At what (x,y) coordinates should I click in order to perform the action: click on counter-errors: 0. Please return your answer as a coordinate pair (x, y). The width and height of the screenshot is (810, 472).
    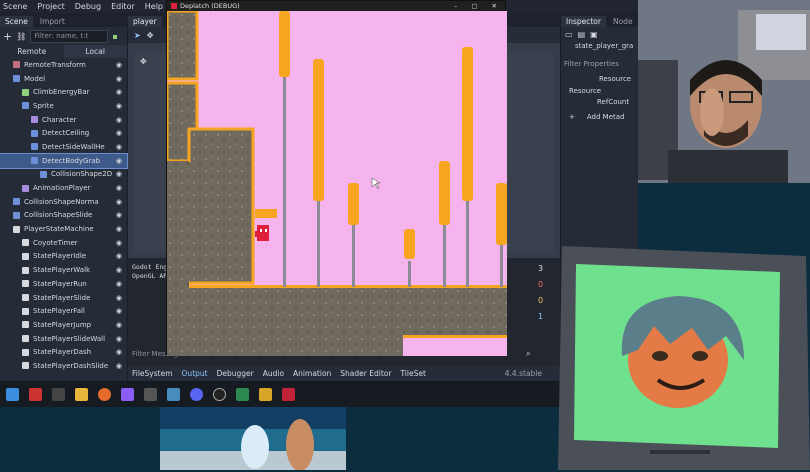
    Looking at the image, I should click on (548, 288).